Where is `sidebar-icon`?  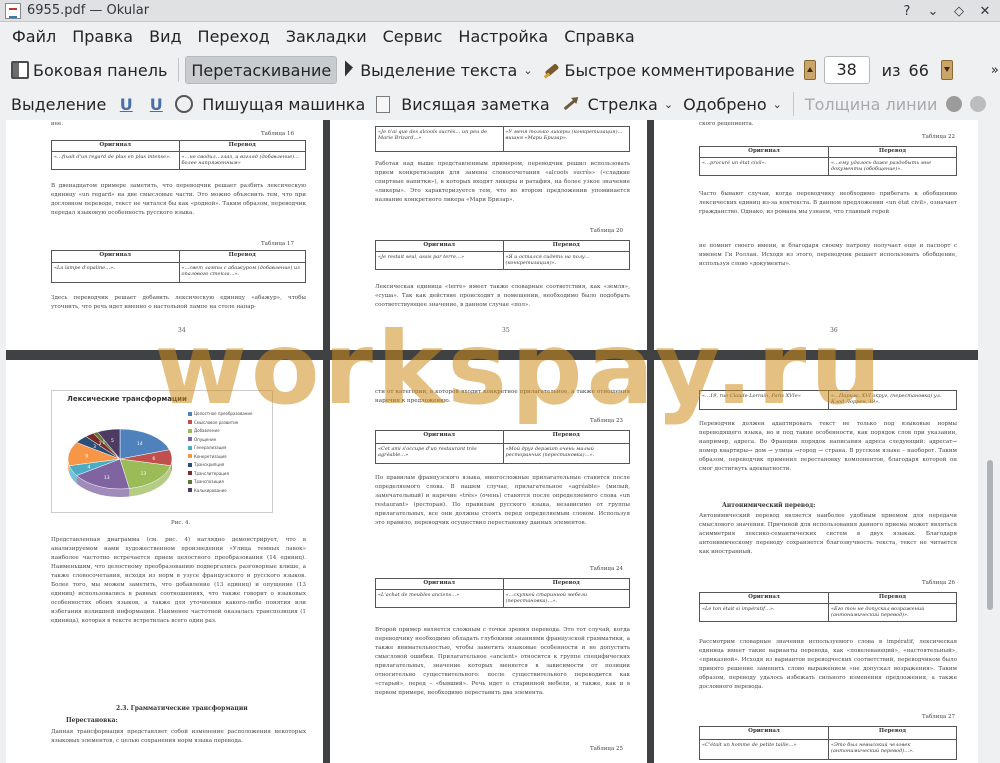
sidebar-icon is located at coordinates (20, 70).